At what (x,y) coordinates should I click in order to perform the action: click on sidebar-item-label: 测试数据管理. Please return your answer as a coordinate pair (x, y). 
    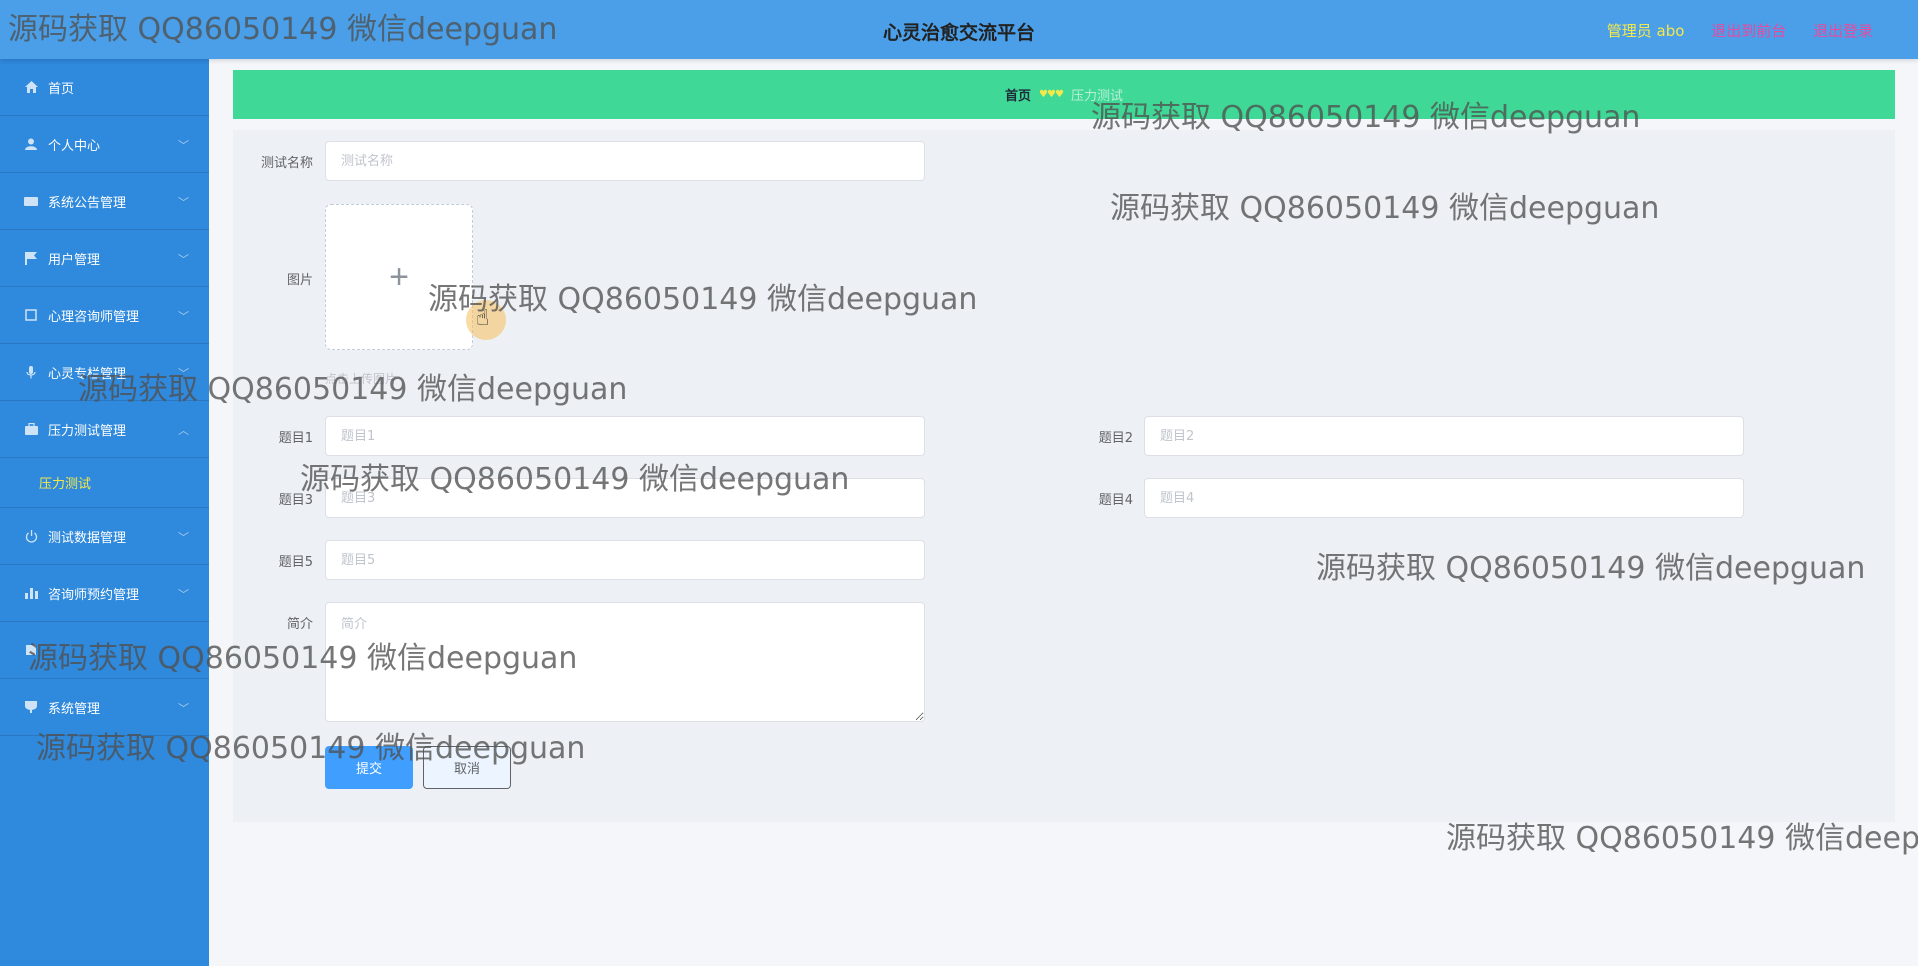
    Looking at the image, I should click on (87, 538).